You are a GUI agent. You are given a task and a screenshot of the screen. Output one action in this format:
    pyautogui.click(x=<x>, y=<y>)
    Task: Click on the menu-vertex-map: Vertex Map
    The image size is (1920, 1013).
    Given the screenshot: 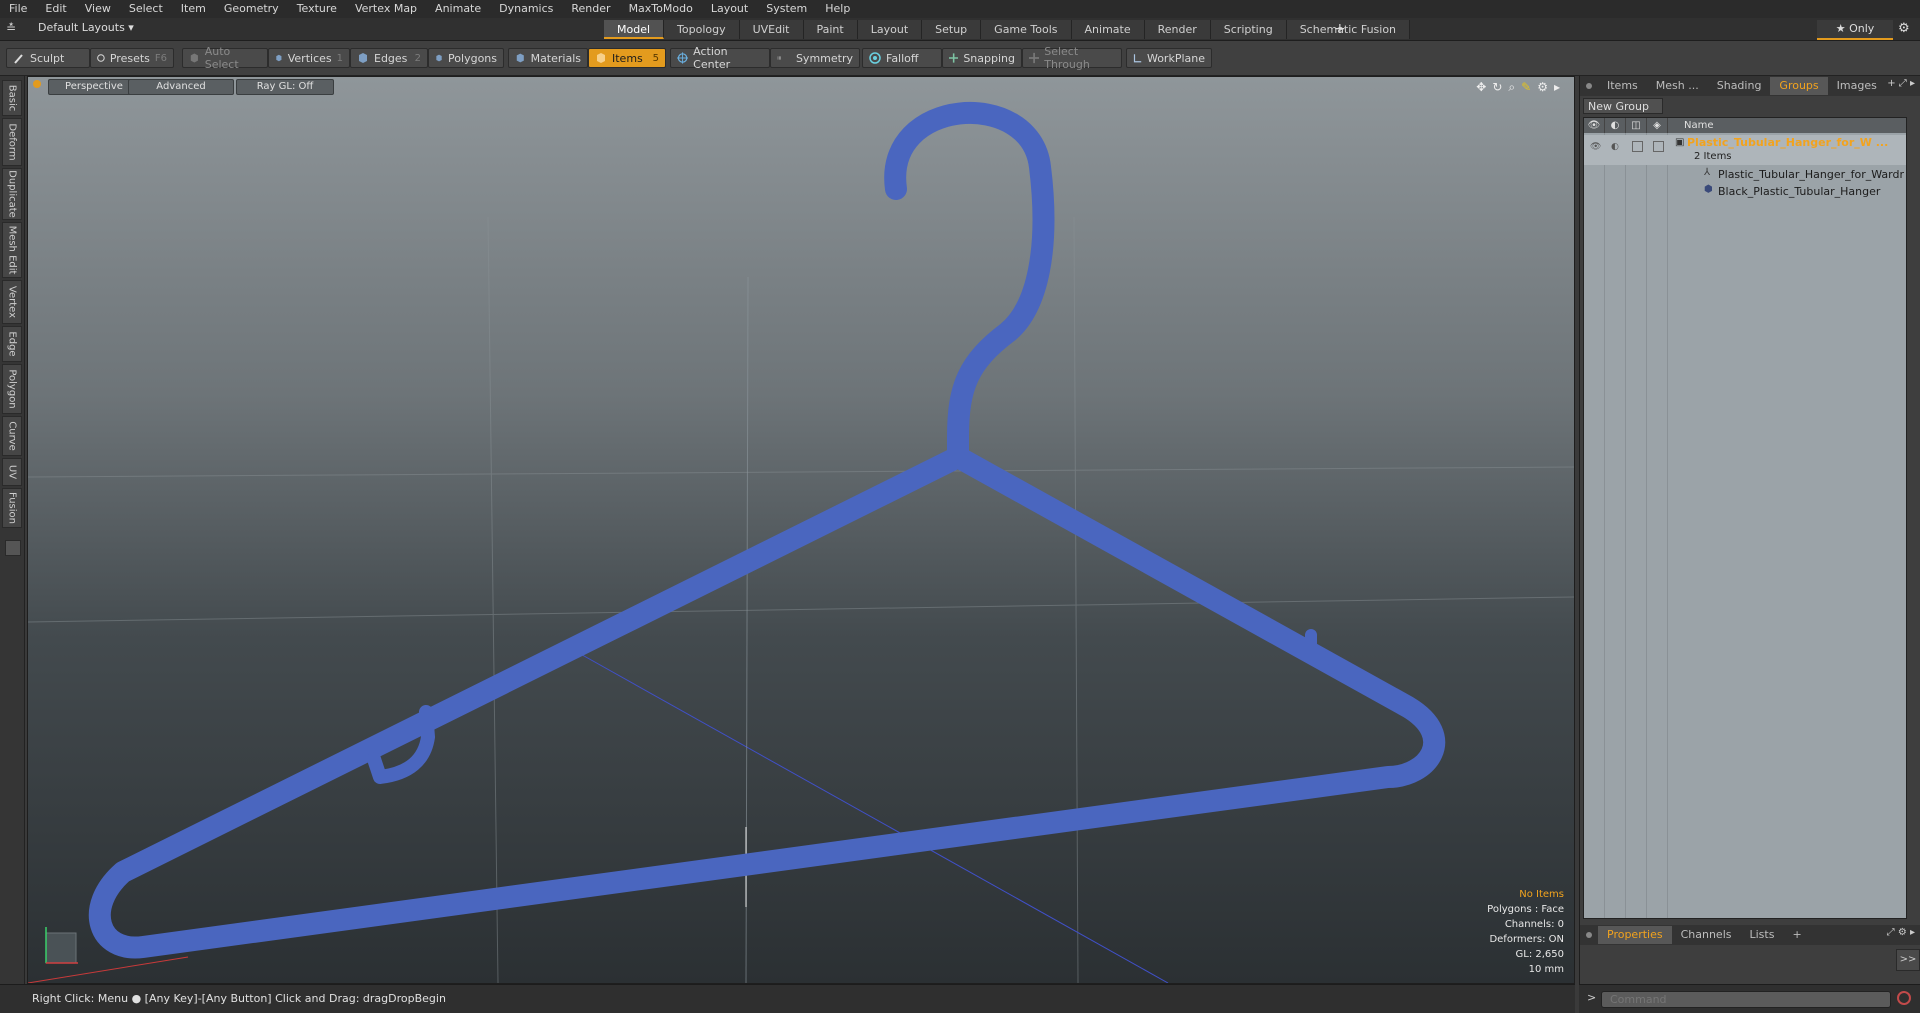 What is the action you would take?
    pyautogui.click(x=386, y=9)
    